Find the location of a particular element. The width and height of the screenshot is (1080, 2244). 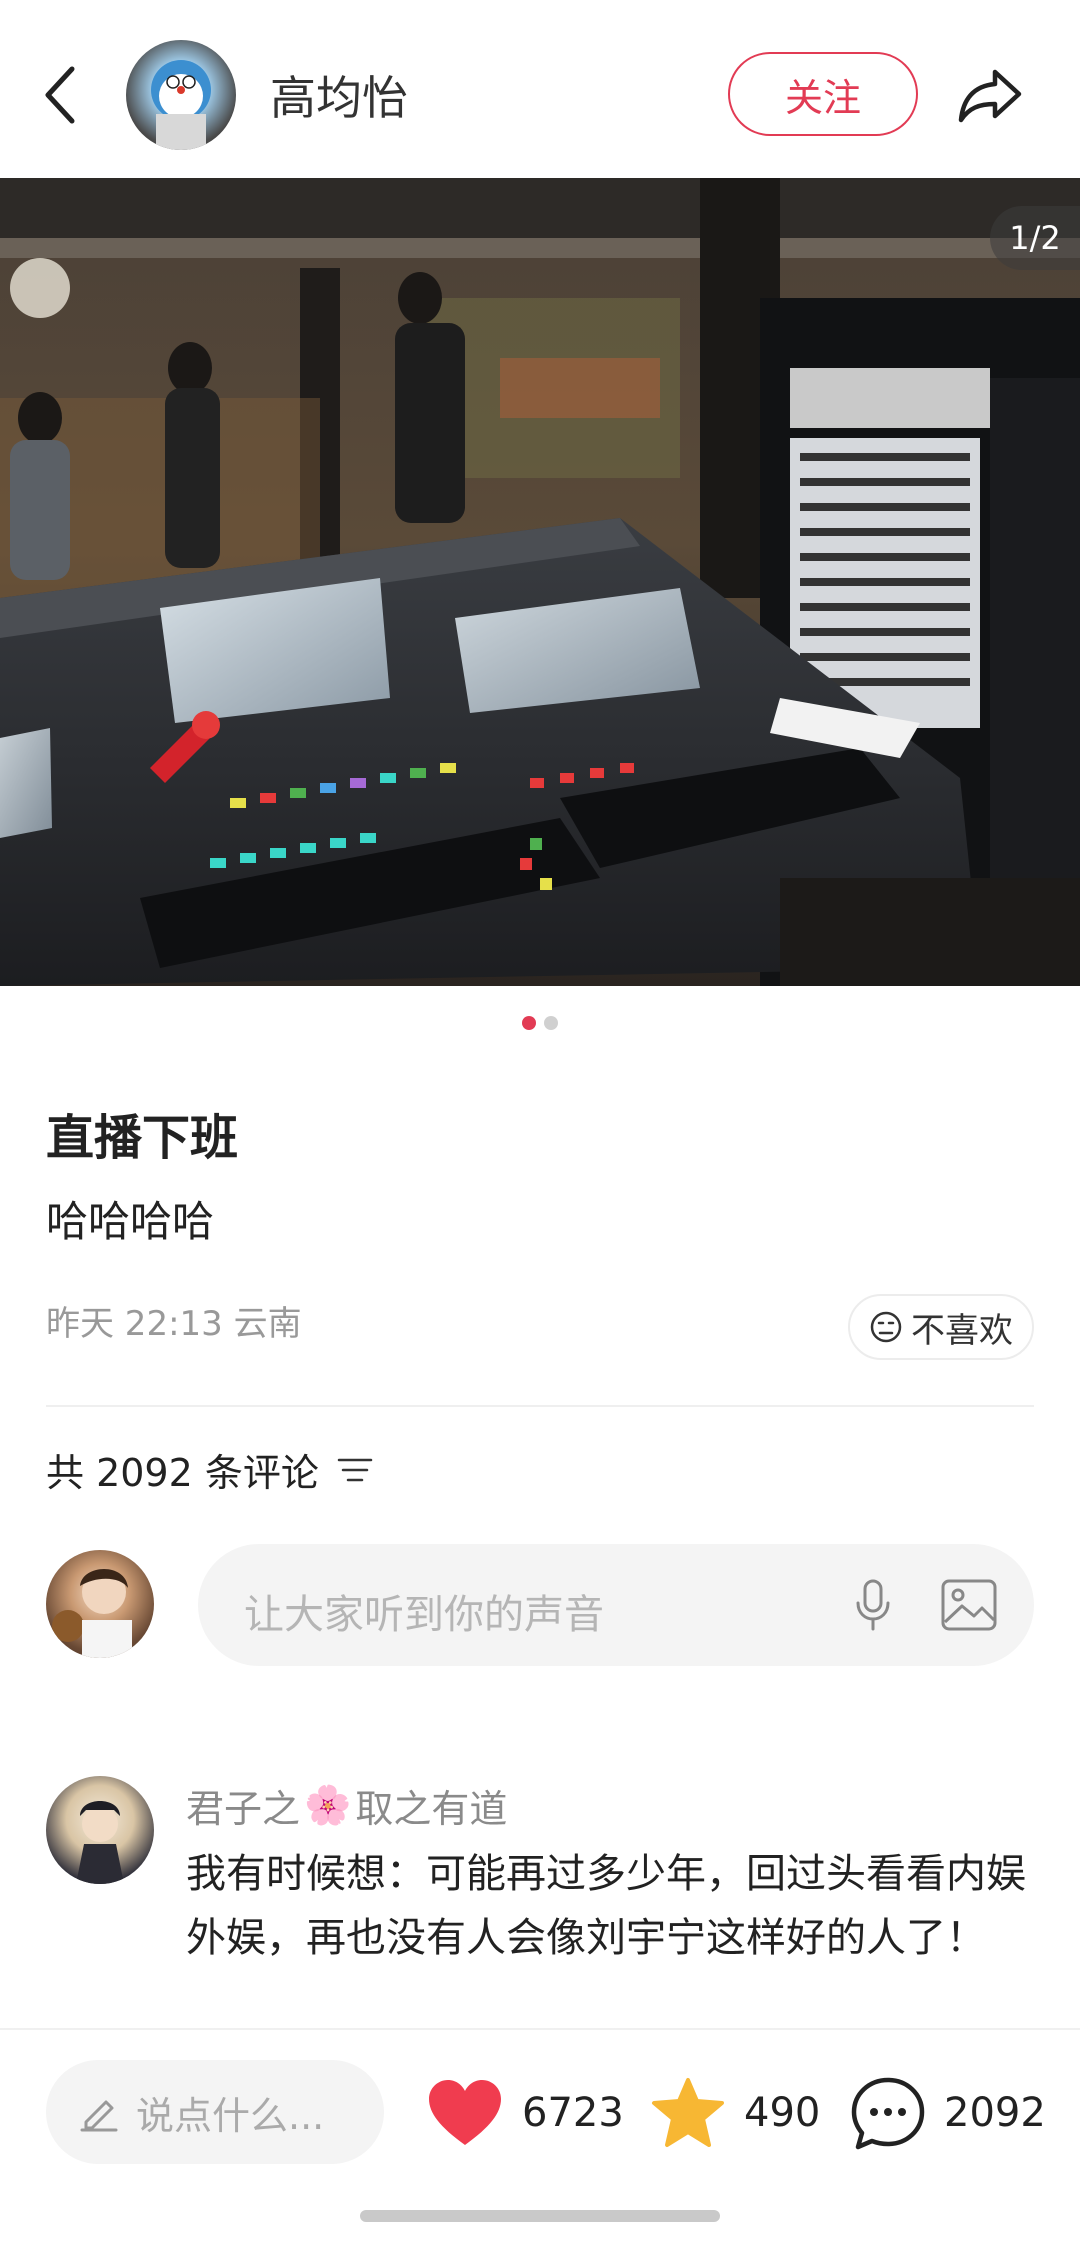

cherry-blossom-icon: 🌸 is located at coordinates (328, 1805).